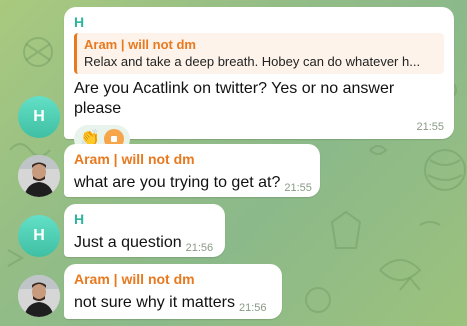 This screenshot has width=467, height=326. I want to click on message-text-content: what are you trying to get at?, so click(177, 182).